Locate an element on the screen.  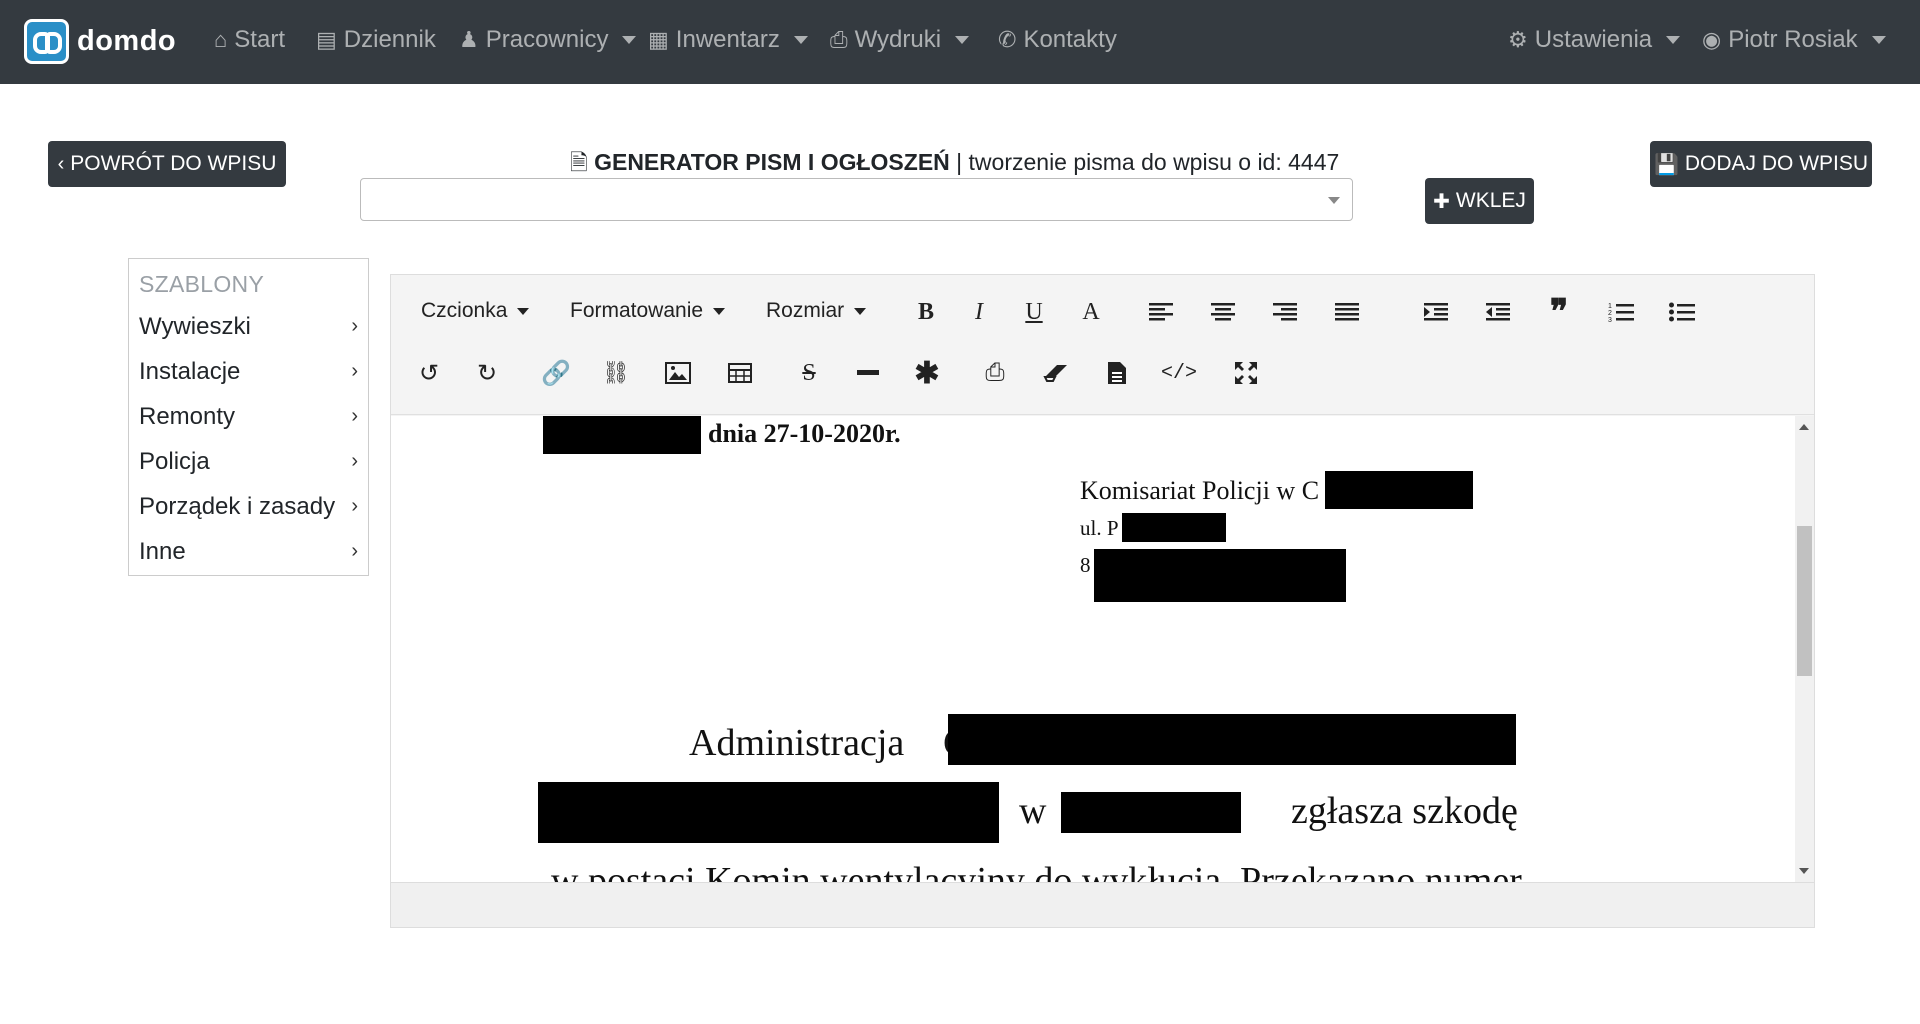
sidebar-item-policja: Policja › is located at coordinates (248, 461).